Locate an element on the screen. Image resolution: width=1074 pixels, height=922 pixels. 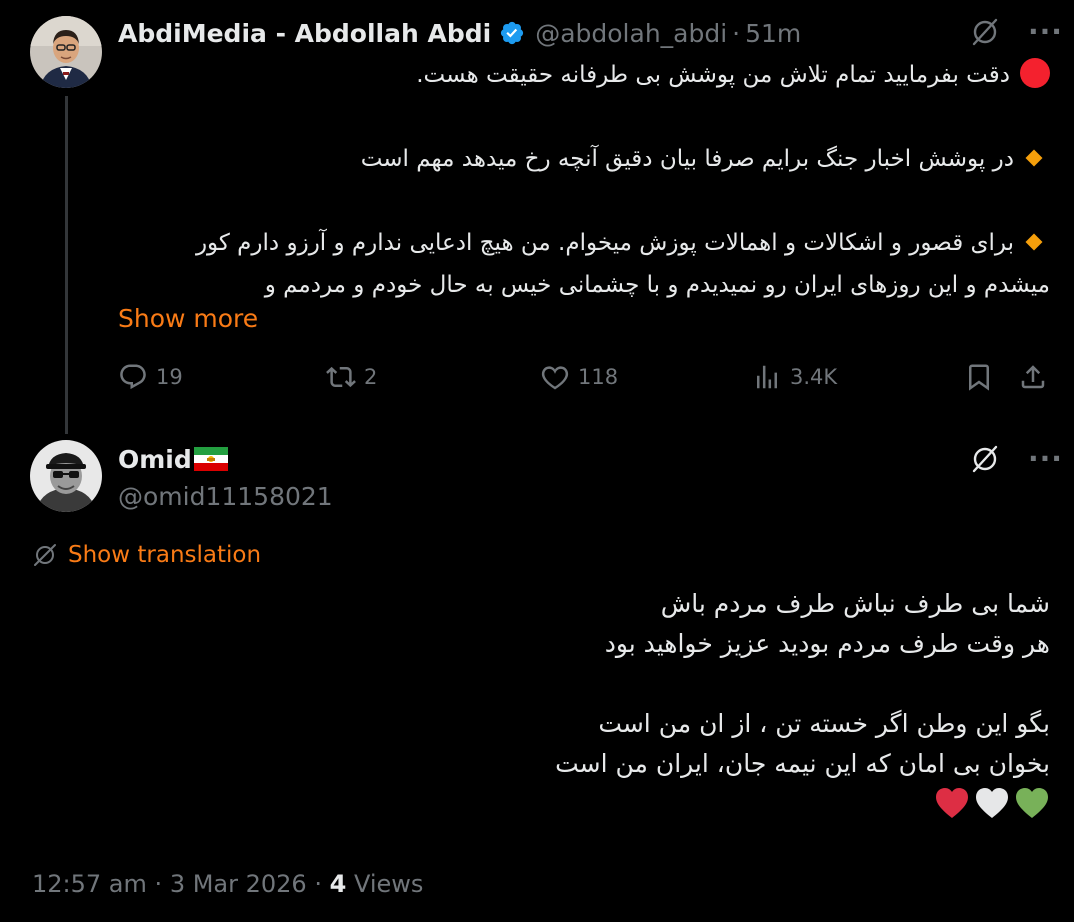
translate-icon is located at coordinates (45, 555).